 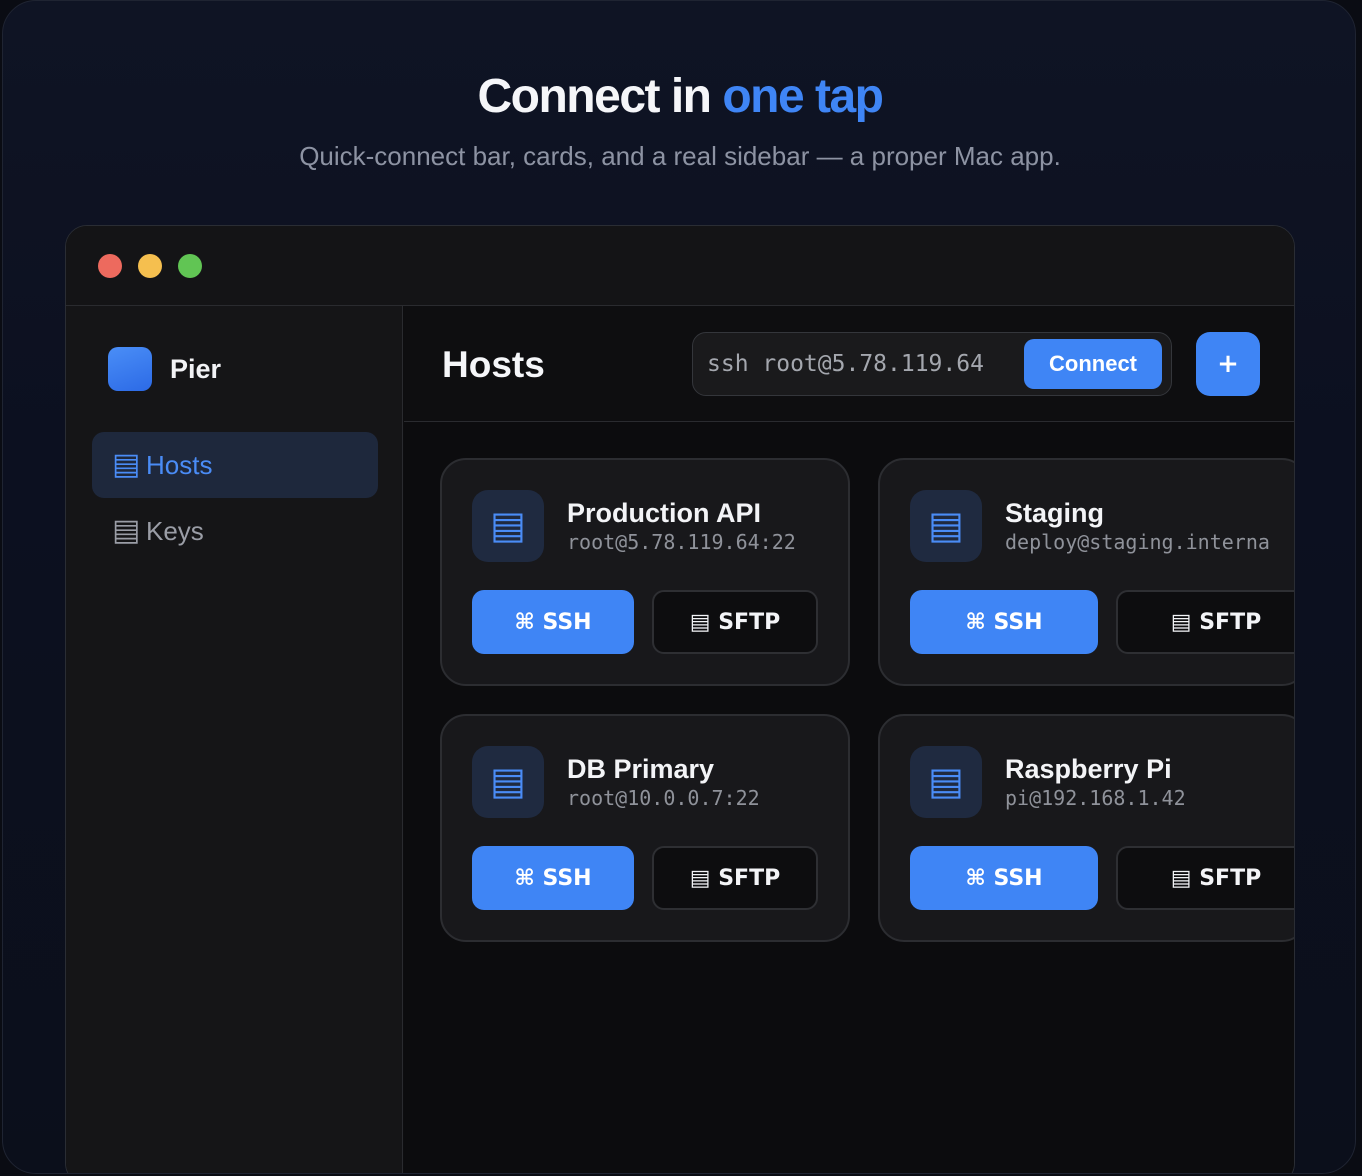 What do you see at coordinates (1054, 513) in the screenshot?
I see `host-name: Staging` at bounding box center [1054, 513].